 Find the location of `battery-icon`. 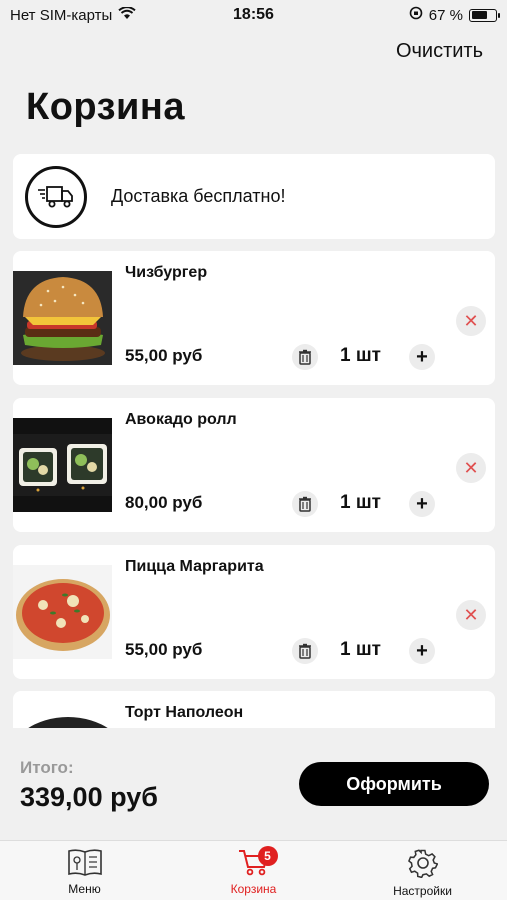

battery-icon is located at coordinates (484, 15).